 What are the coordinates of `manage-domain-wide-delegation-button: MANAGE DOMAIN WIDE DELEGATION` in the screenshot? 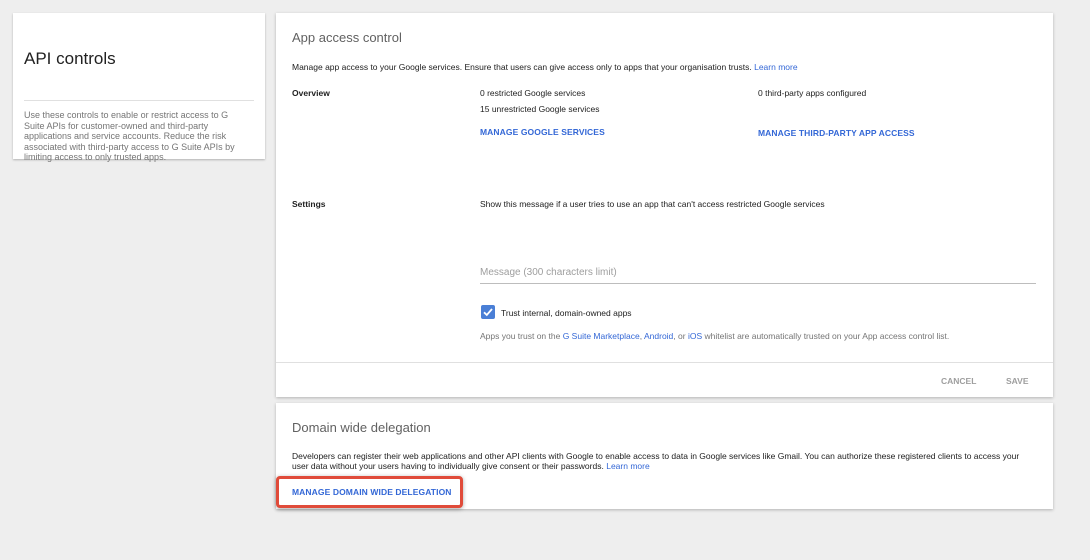 It's located at (372, 492).